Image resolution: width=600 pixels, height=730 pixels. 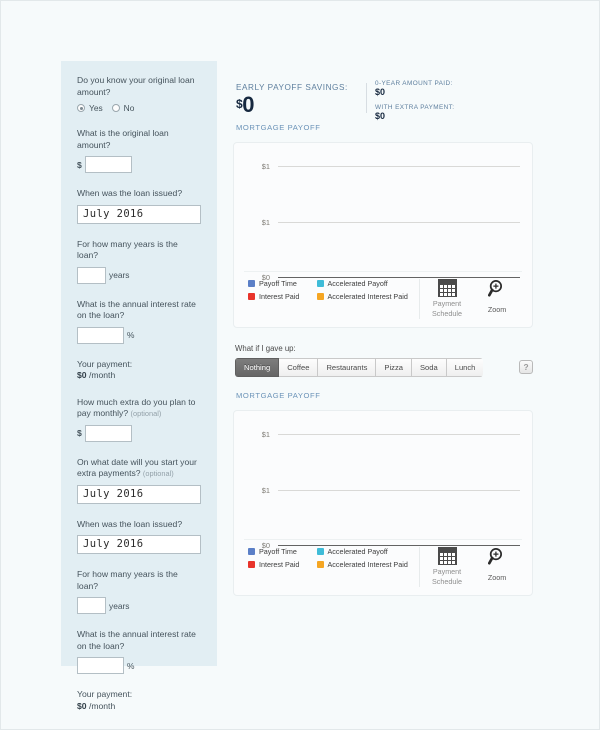 I want to click on what-if-option-restaurants: Restaurants, so click(x=347, y=367).